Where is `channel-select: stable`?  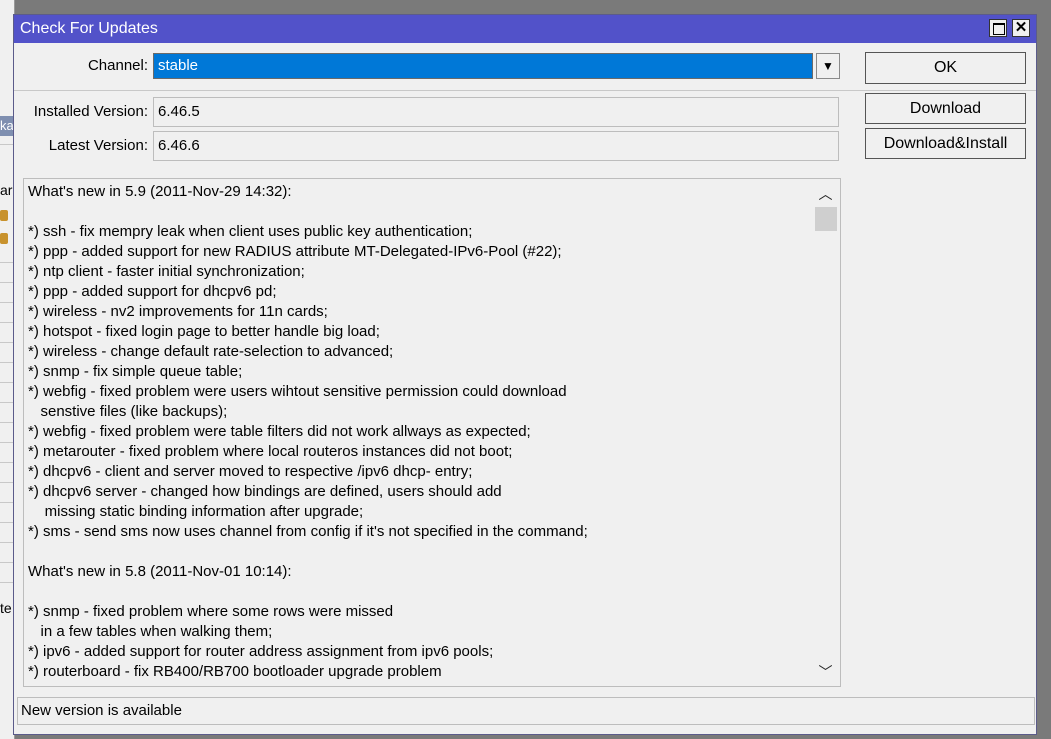 channel-select: stable is located at coordinates (483, 66).